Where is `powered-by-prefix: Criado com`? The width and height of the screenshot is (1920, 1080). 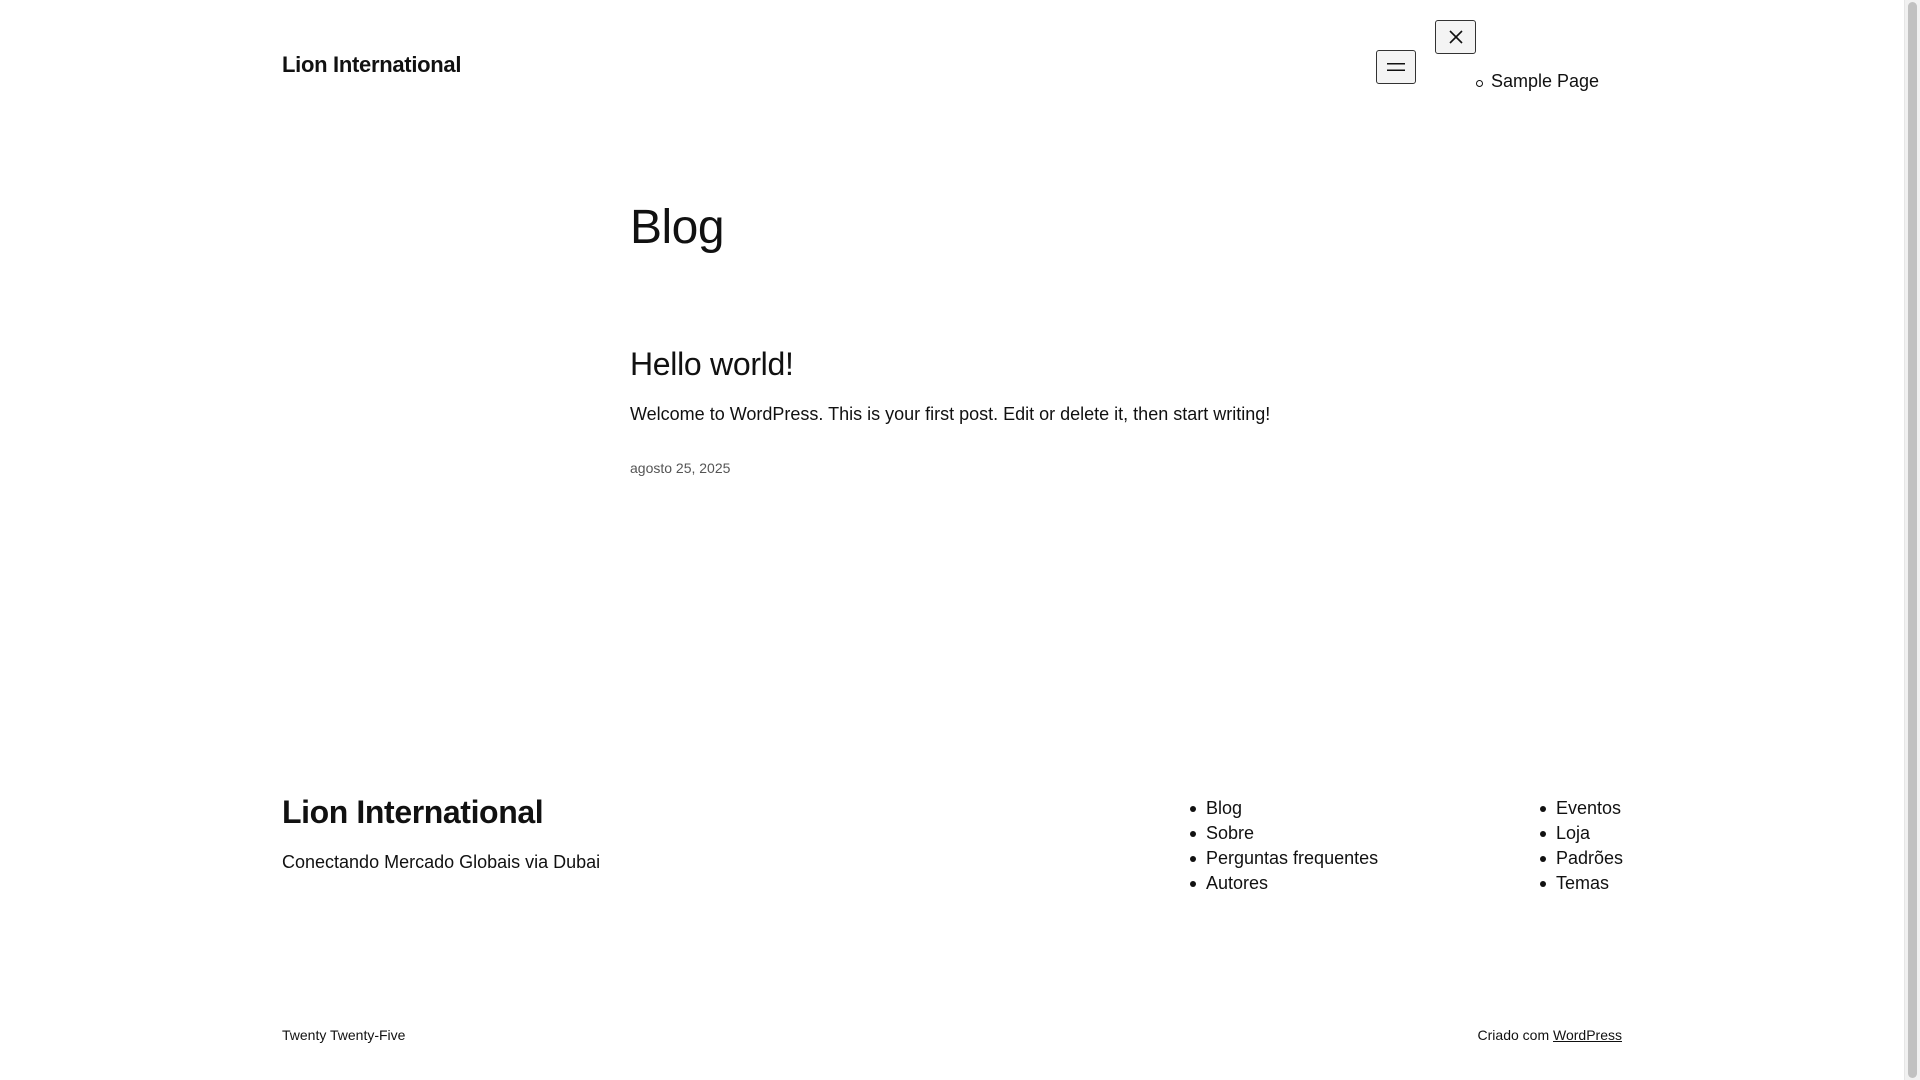 powered-by-prefix: Criado com is located at coordinates (1513, 1035).